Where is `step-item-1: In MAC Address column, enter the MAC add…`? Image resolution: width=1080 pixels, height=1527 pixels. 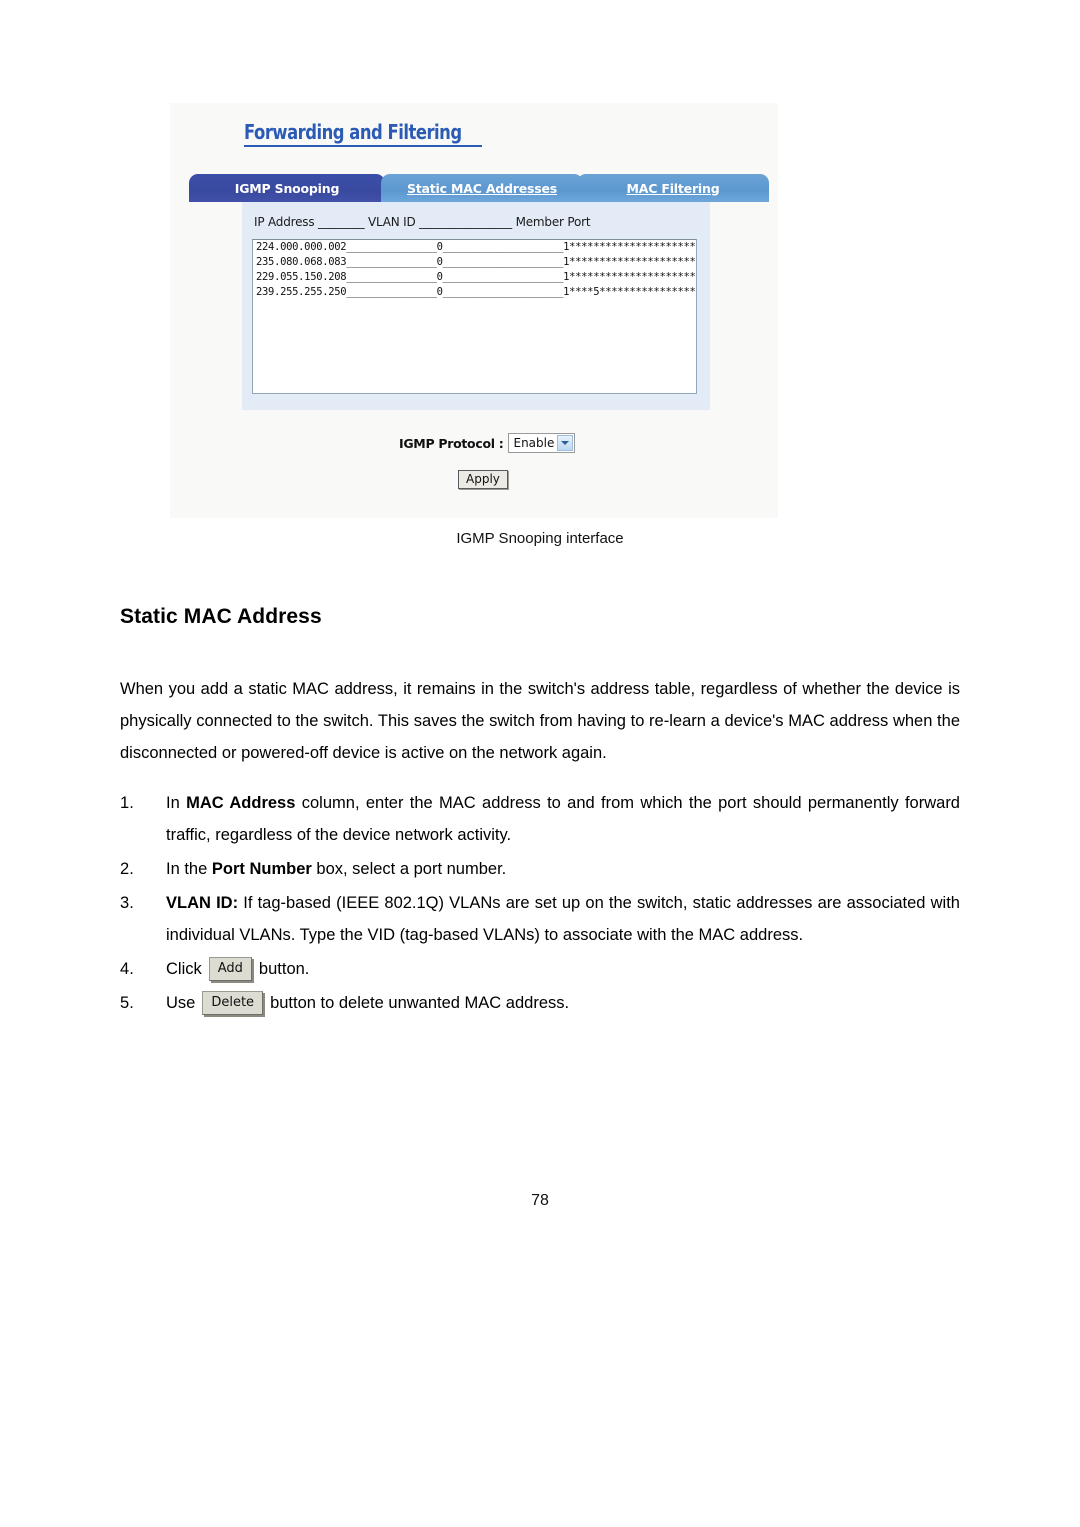
step-item-1: In MAC Address column, enter the MAC add… is located at coordinates (540, 819).